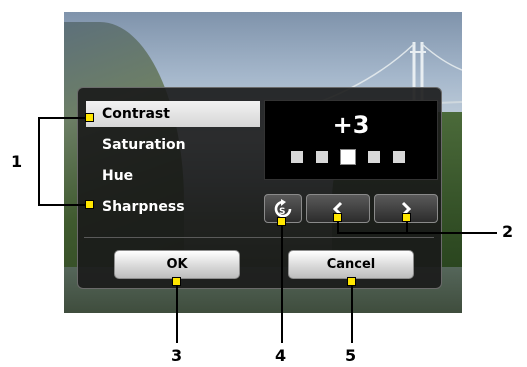 The image size is (527, 367). I want to click on ok-button: OK, so click(177, 264).